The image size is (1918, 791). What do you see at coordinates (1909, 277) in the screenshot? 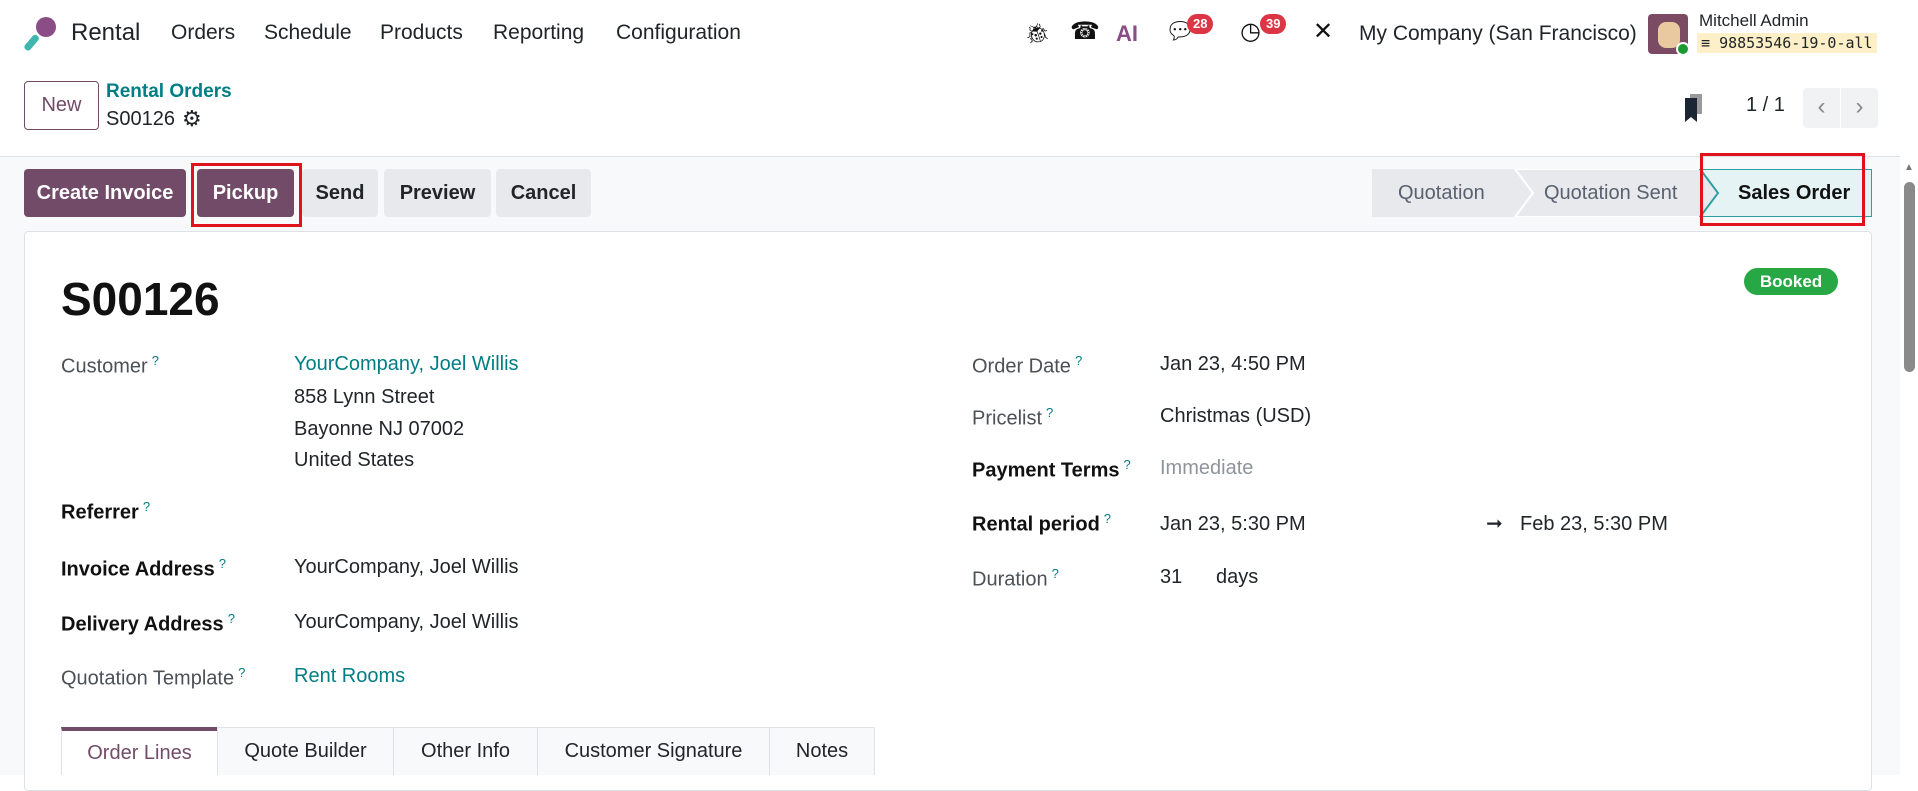
I see `scrollbar-thumb` at bounding box center [1909, 277].